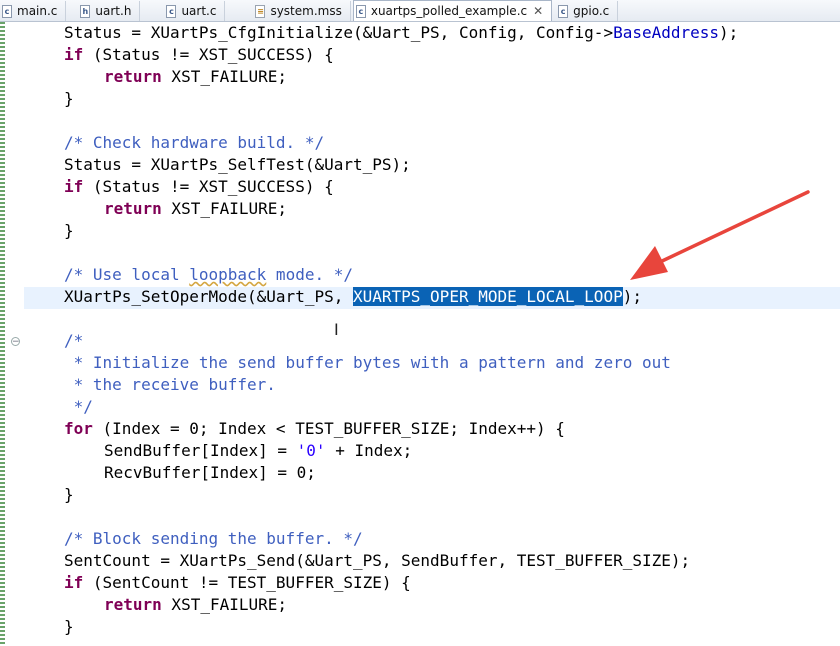 The image size is (840, 646). Describe the element at coordinates (247, 582) in the screenshot. I see `code-text: (SentCount != TEST_BUFFER_SIZE) {` at that location.